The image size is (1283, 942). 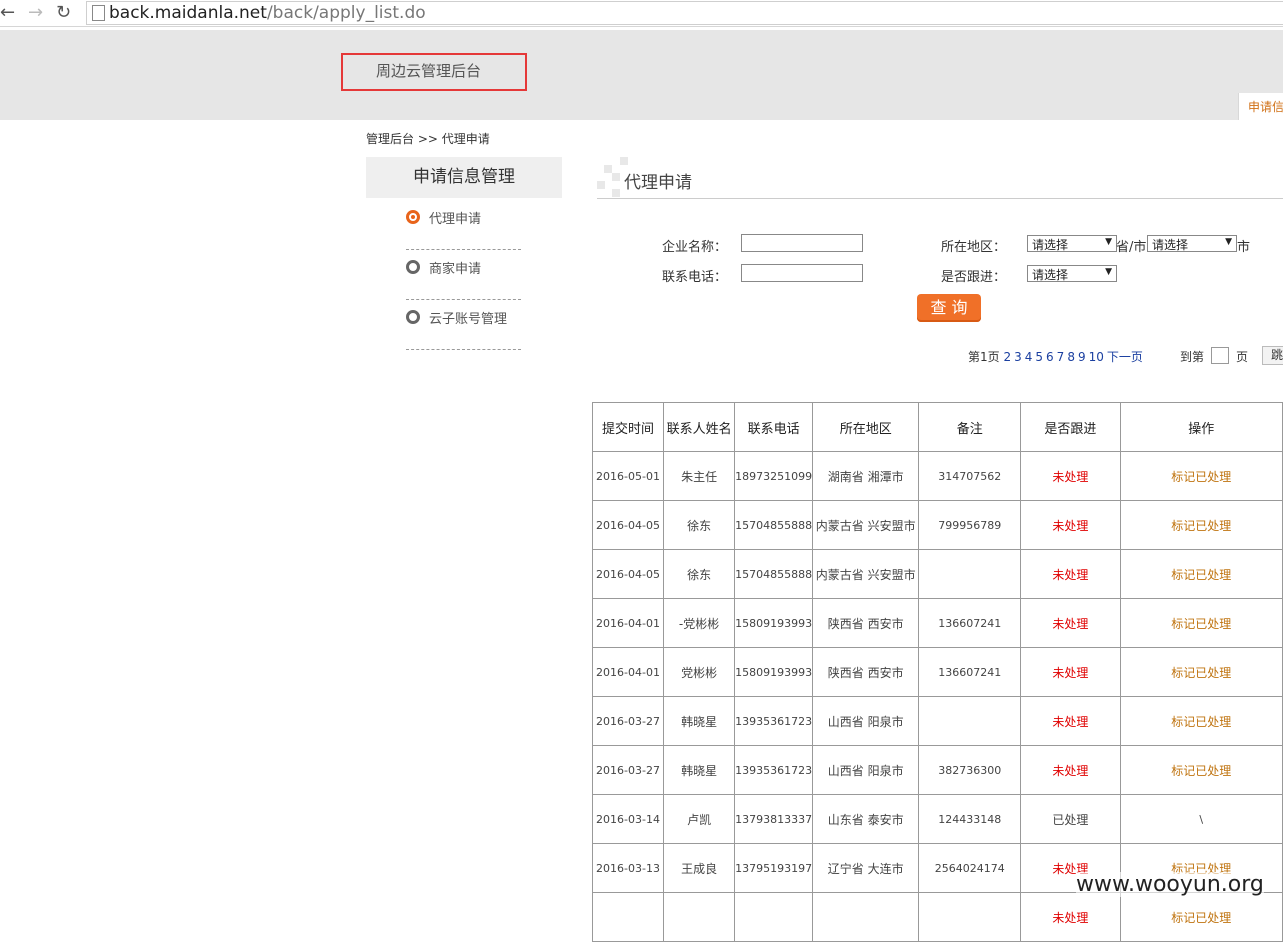 What do you see at coordinates (1071, 357) in the screenshot?
I see `page-link: 8` at bounding box center [1071, 357].